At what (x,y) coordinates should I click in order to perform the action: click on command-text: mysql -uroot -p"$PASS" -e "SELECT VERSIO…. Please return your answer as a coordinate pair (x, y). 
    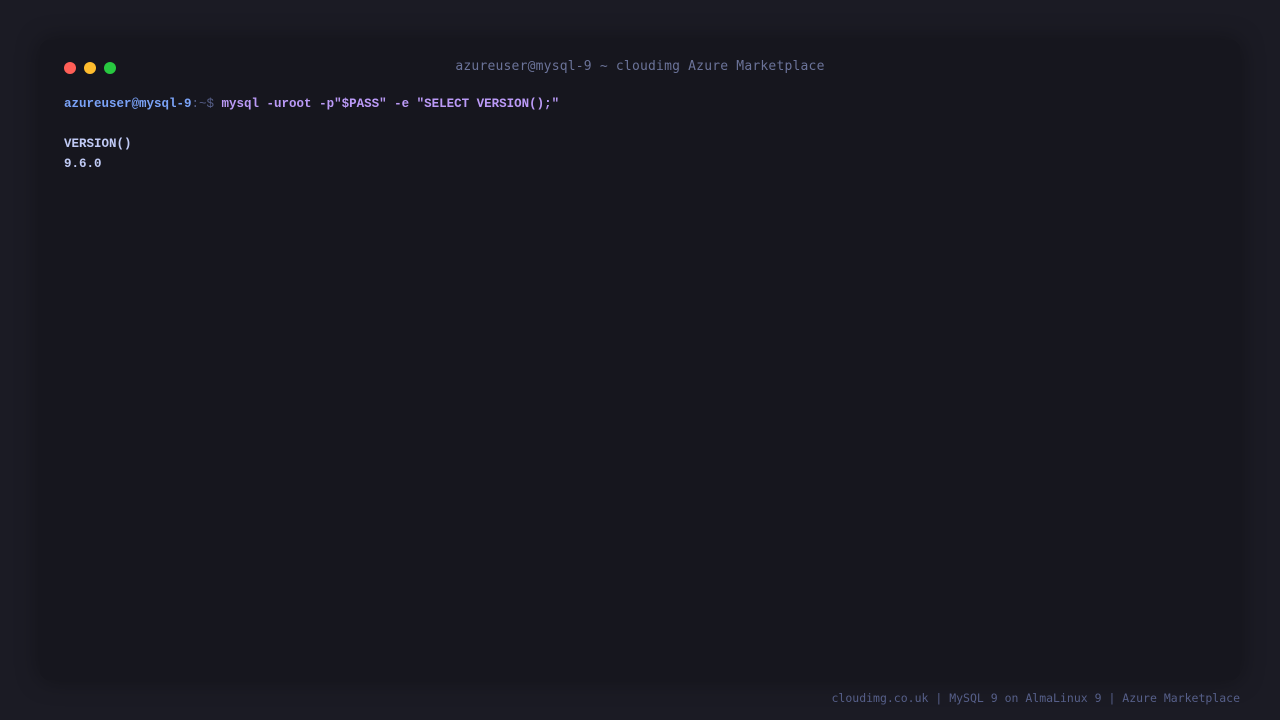
    Looking at the image, I should click on (390, 104).